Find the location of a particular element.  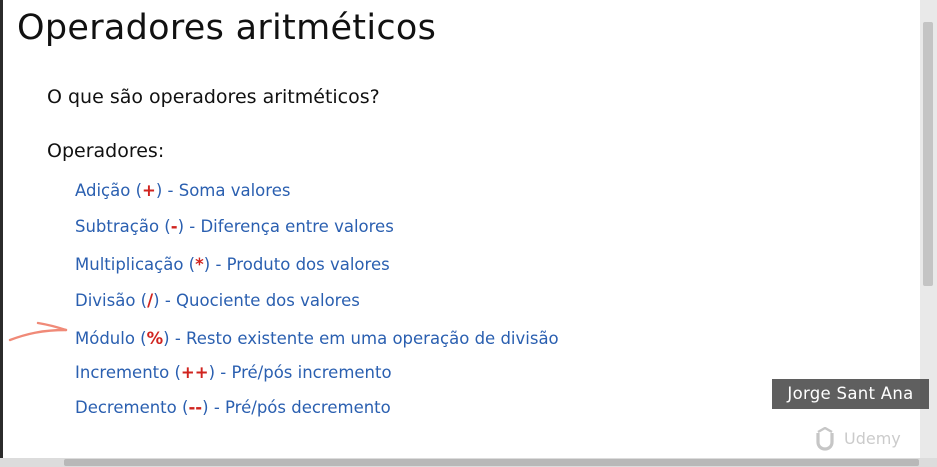

slide-title: Operadores aritméticos is located at coordinates (227, 28).